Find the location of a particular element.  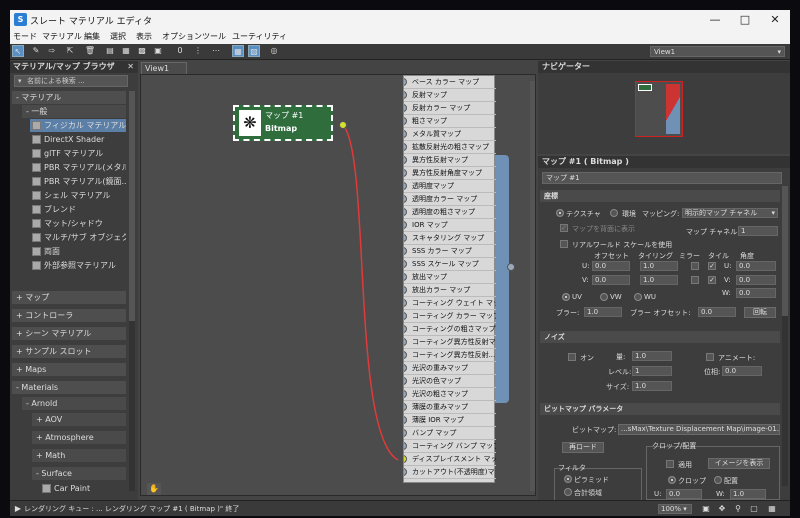

rotate-button: 回転 is located at coordinates (760, 312).